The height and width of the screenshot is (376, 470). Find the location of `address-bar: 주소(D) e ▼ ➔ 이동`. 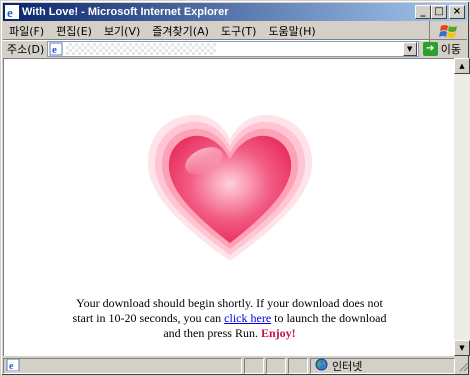

address-bar: 주소(D) e ▼ ➔ 이동 is located at coordinates (235, 48).